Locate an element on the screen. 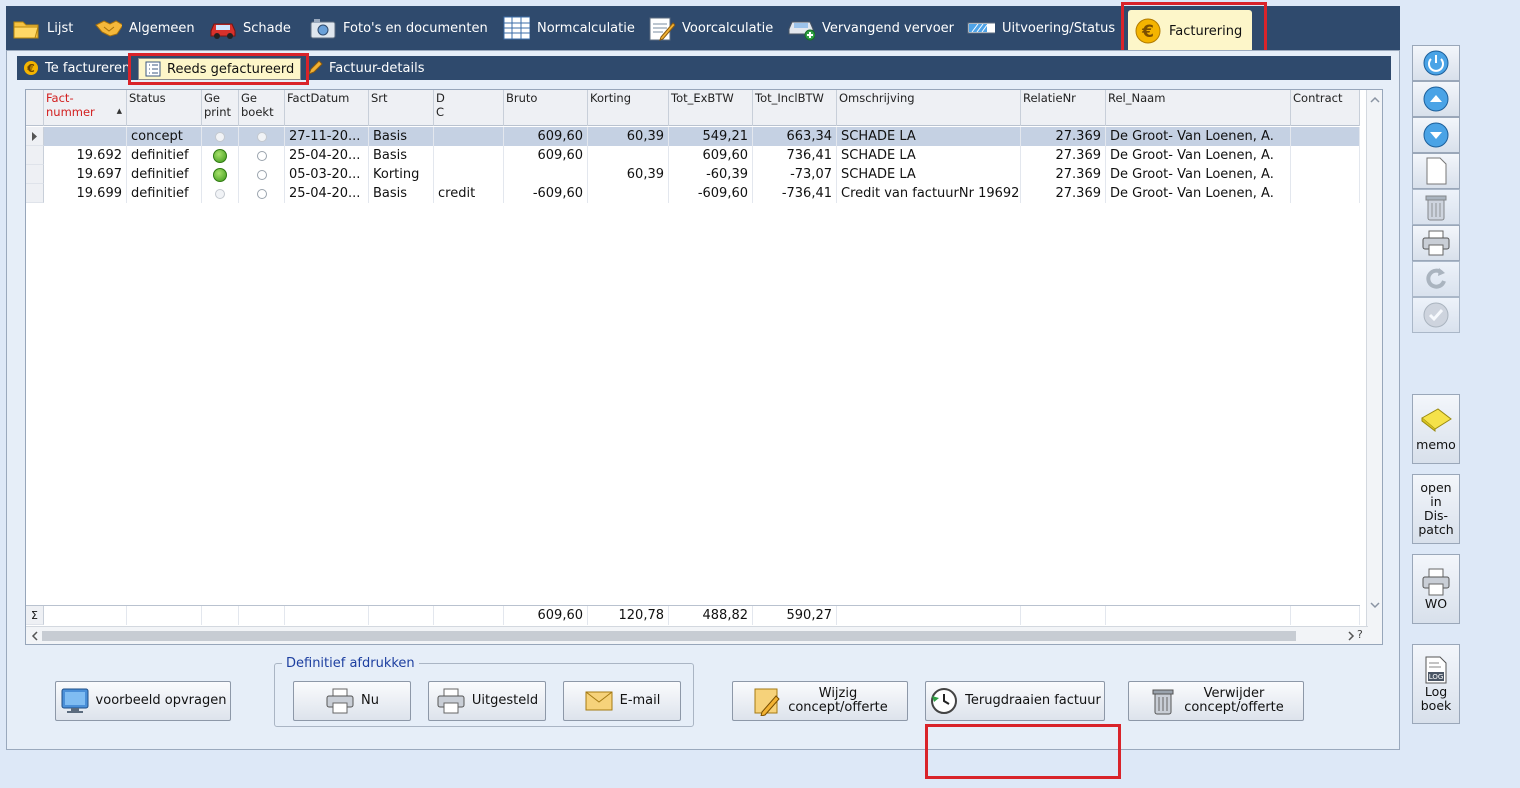 Image resolution: width=1520 pixels, height=788 pixels. refresh-button is located at coordinates (1436, 279).